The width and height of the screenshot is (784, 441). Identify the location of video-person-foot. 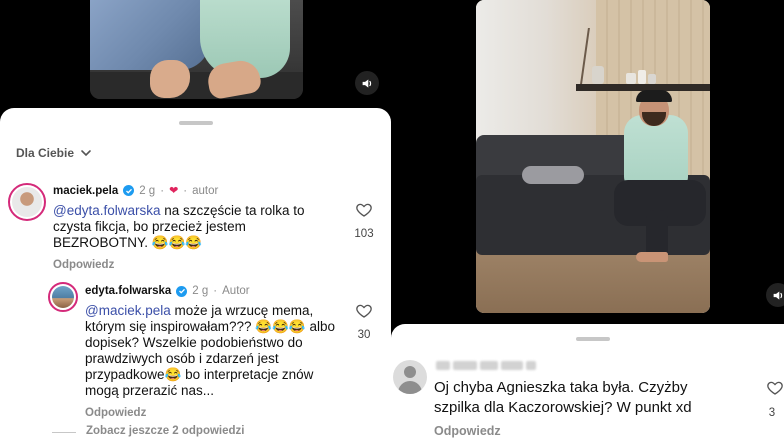
(652, 257).